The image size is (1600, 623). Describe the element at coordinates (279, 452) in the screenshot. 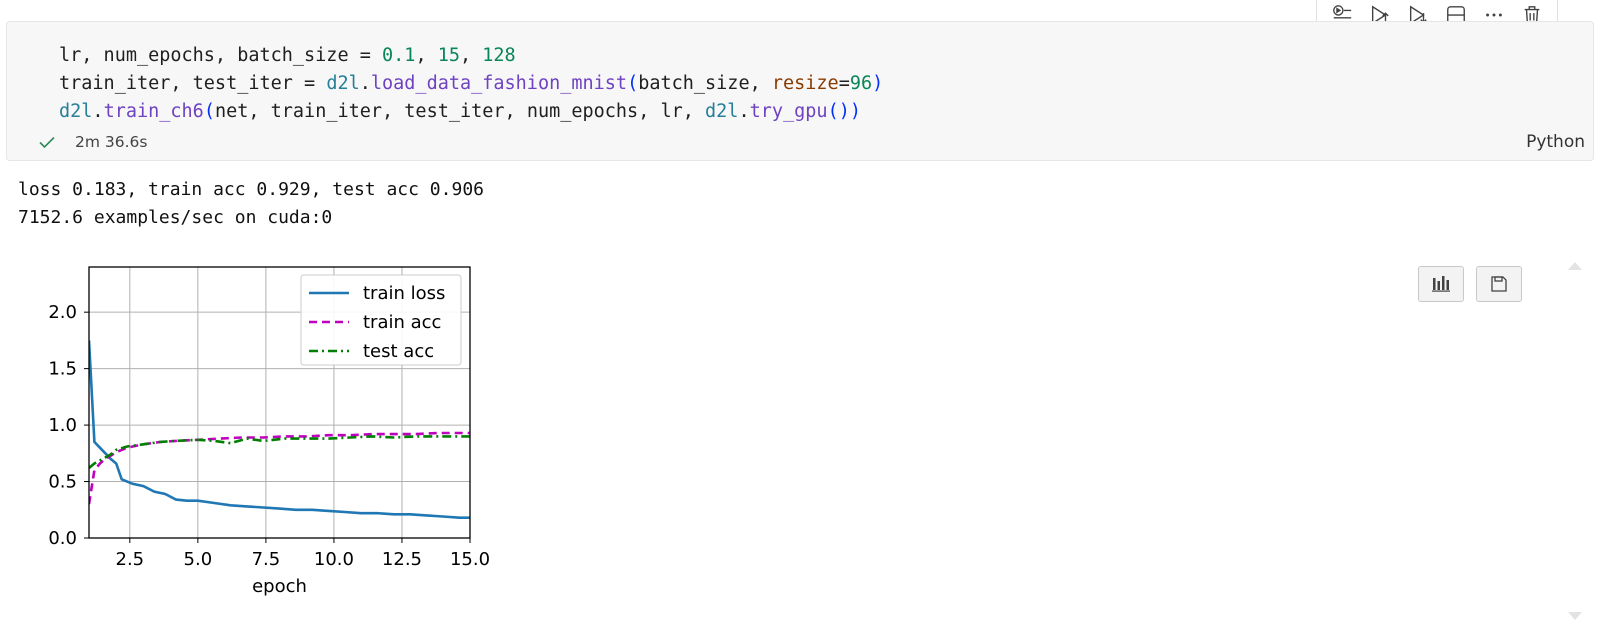

I see `series-line-test-acc` at that location.